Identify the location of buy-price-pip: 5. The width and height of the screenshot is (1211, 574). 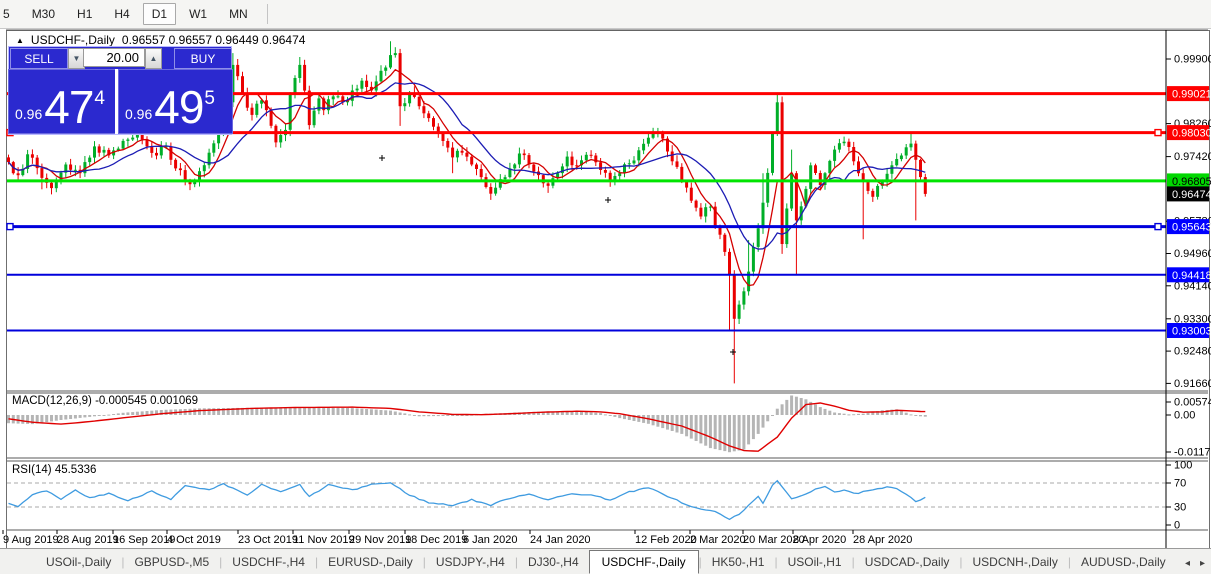
(209, 98).